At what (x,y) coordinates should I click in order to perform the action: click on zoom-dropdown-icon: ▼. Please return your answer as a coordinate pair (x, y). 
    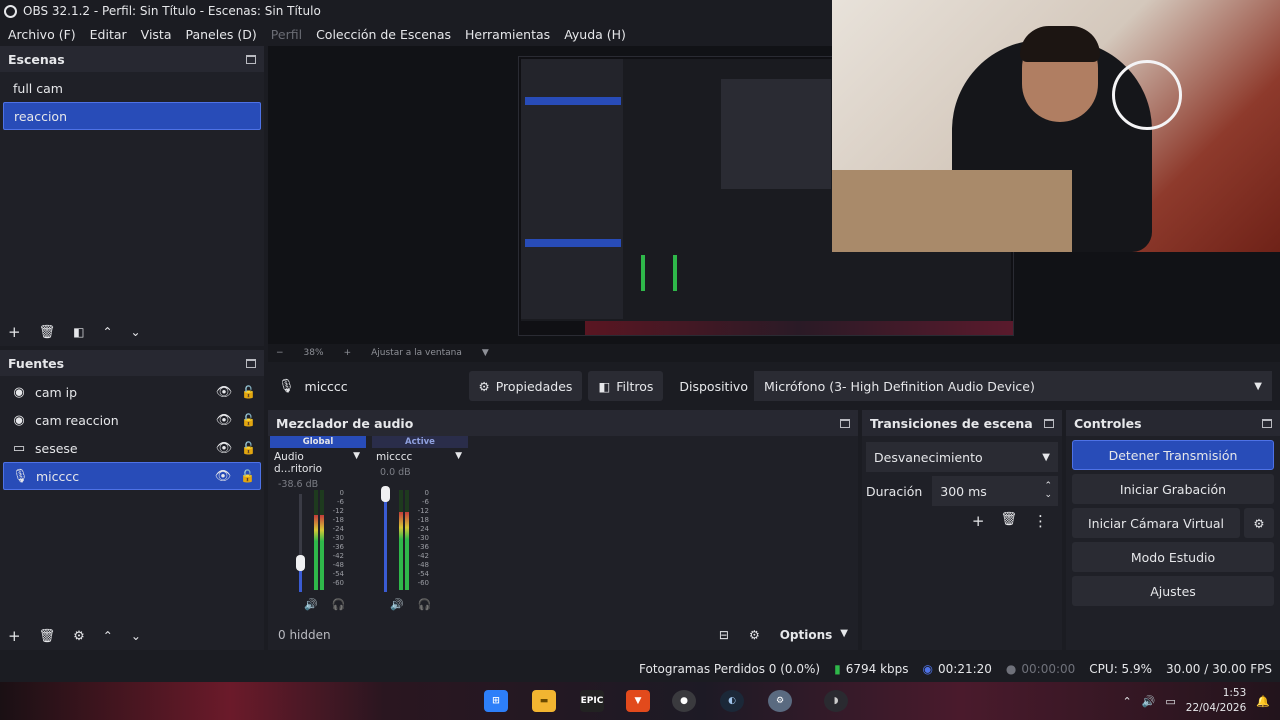
    Looking at the image, I should click on (485, 353).